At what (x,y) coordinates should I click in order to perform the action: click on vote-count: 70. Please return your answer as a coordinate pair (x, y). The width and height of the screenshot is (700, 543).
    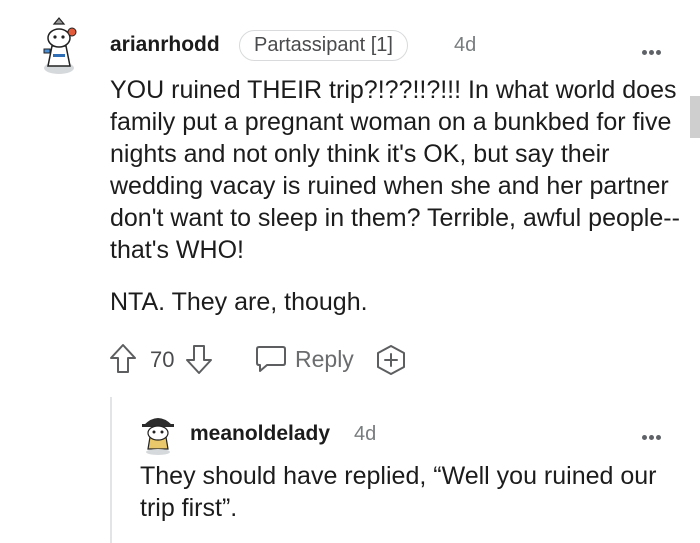
    Looking at the image, I should click on (162, 359).